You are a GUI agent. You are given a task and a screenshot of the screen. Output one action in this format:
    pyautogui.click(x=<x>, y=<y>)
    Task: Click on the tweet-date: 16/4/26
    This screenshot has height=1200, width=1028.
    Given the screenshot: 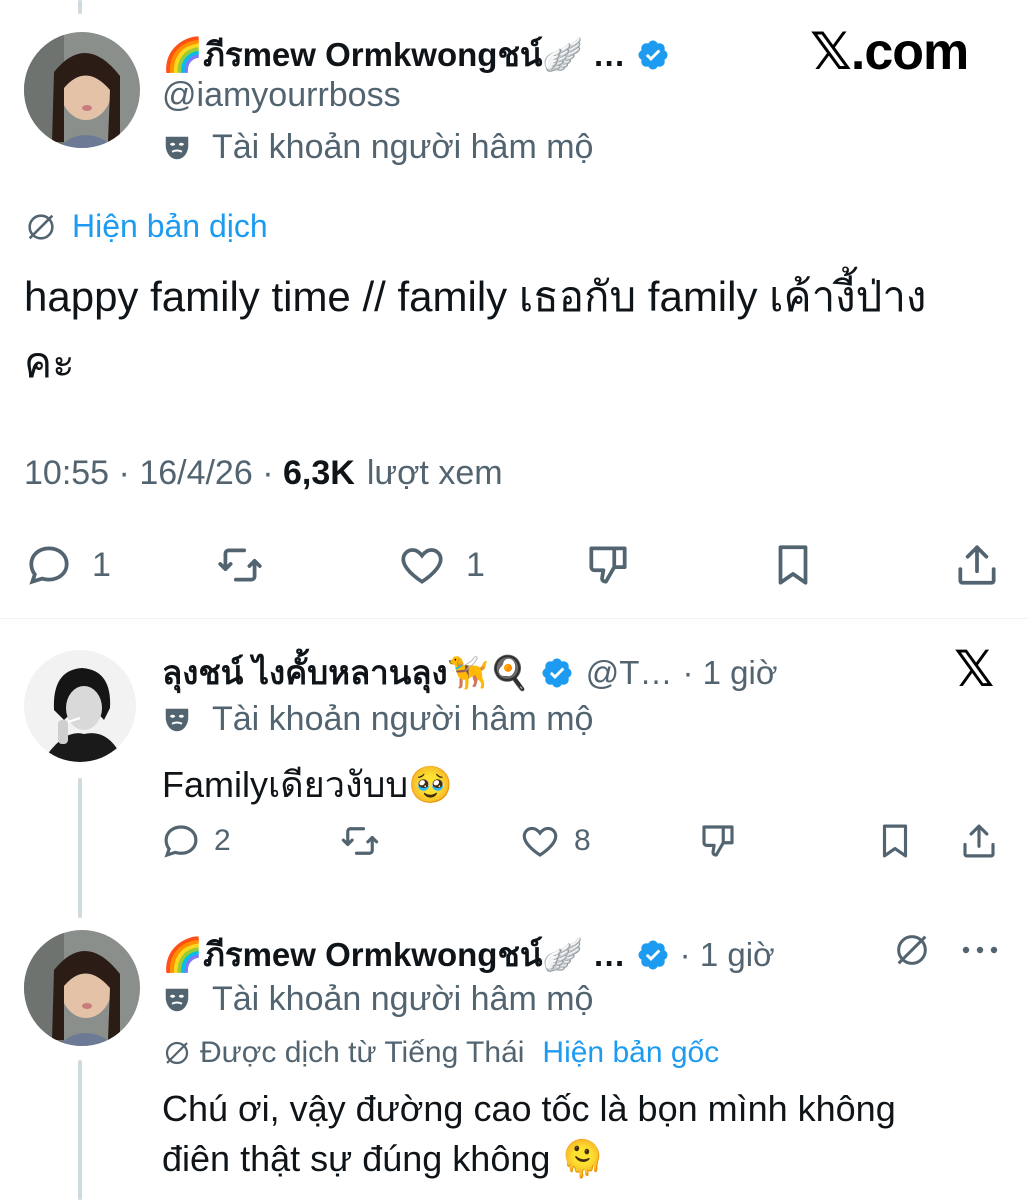 What is the action you would take?
    pyautogui.click(x=195, y=473)
    